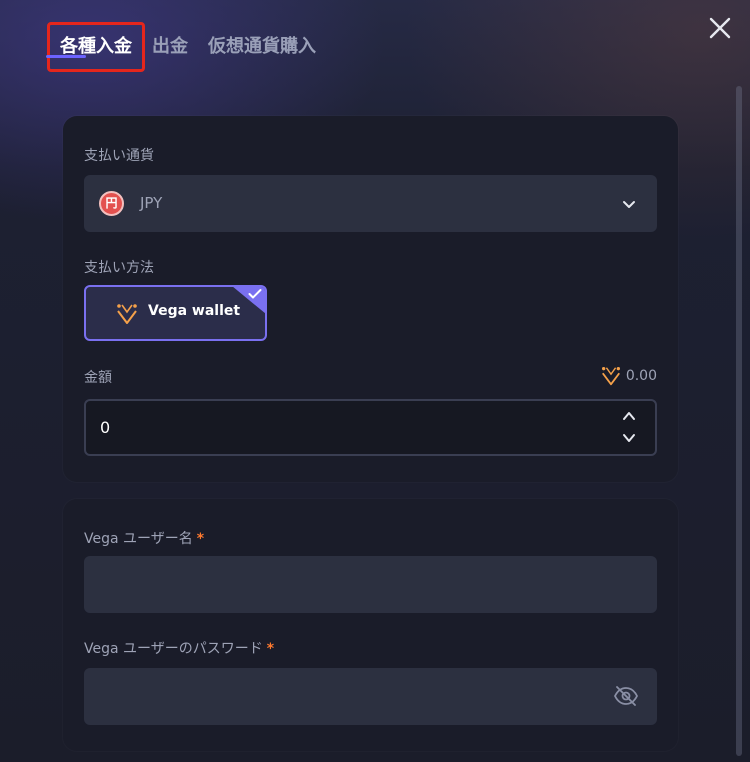 This screenshot has width=750, height=762. What do you see at coordinates (98, 378) in the screenshot?
I see `amount-label: 金額` at bounding box center [98, 378].